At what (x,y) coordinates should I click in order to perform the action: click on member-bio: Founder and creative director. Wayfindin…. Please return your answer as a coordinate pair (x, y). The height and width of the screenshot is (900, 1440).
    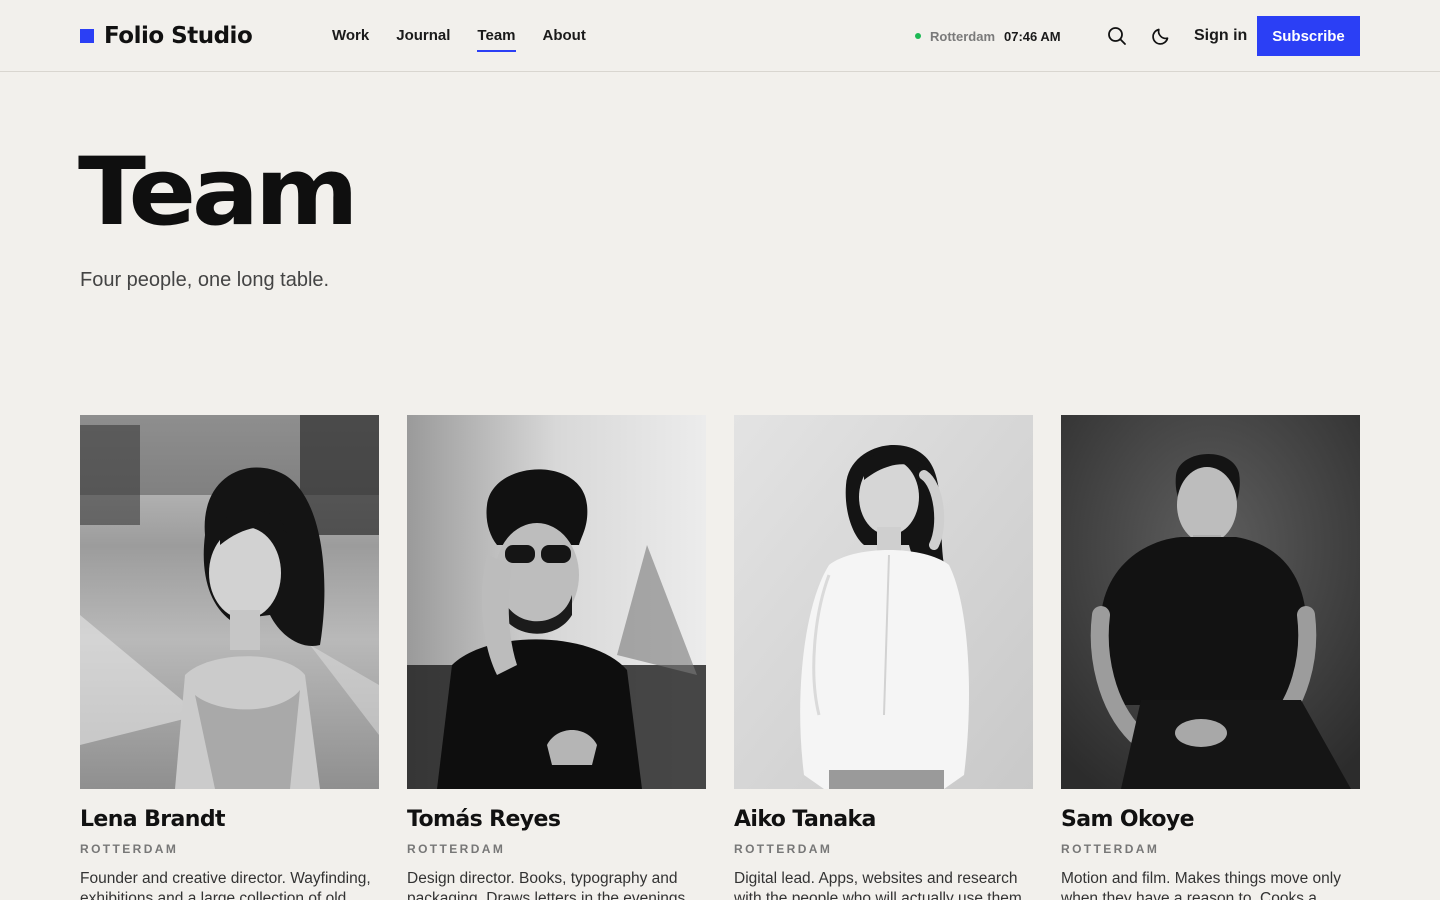
    Looking at the image, I should click on (225, 885).